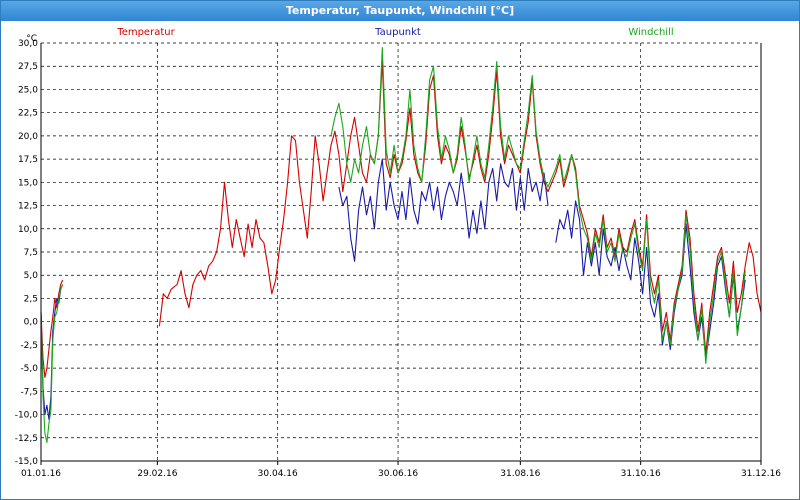 This screenshot has height=500, width=800. I want to click on y-tick-label: 20,0, so click(28, 137).